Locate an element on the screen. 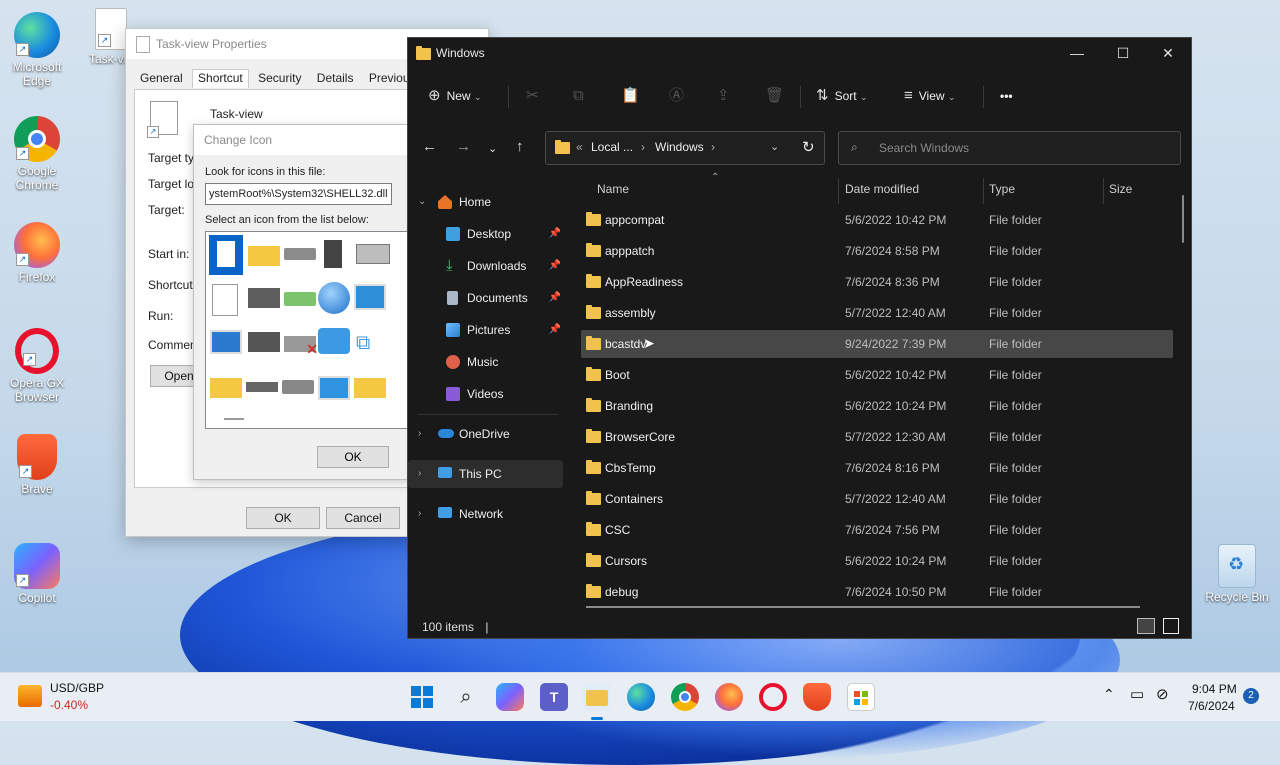 The width and height of the screenshot is (1280, 765). column-date-modified: Date modified is located at coordinates (882, 189).